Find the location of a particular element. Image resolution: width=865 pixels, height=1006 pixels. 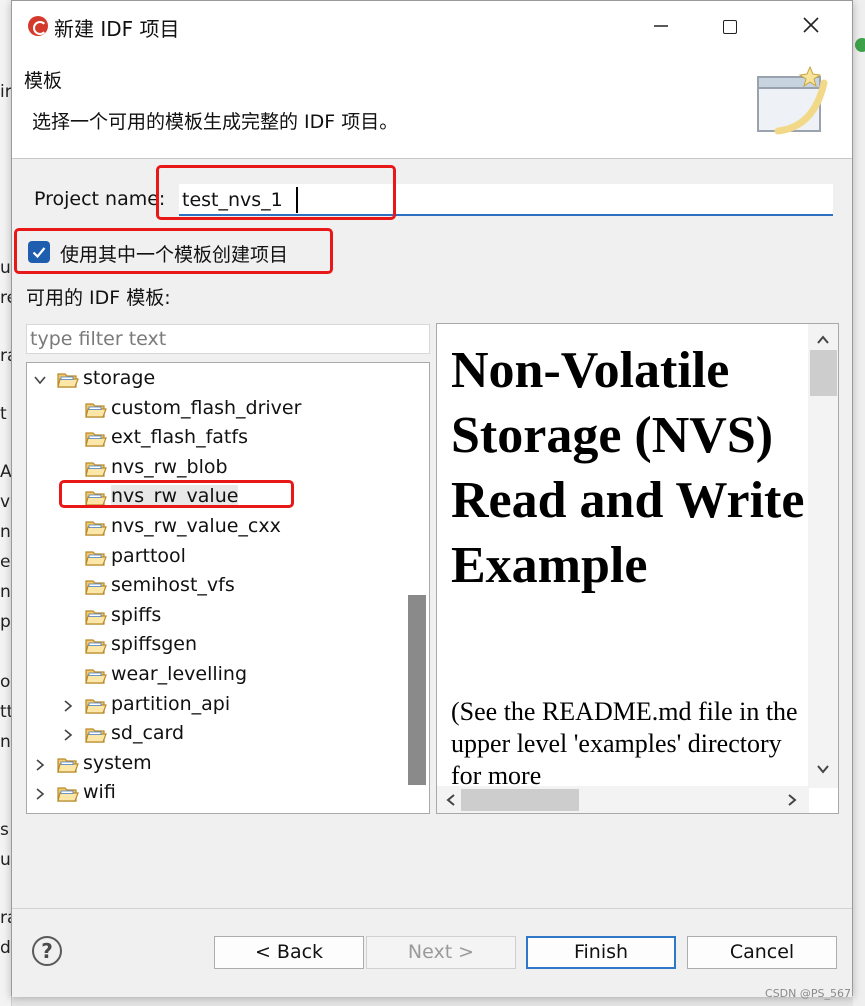

tree-item-label: spiffs is located at coordinates (136, 614).